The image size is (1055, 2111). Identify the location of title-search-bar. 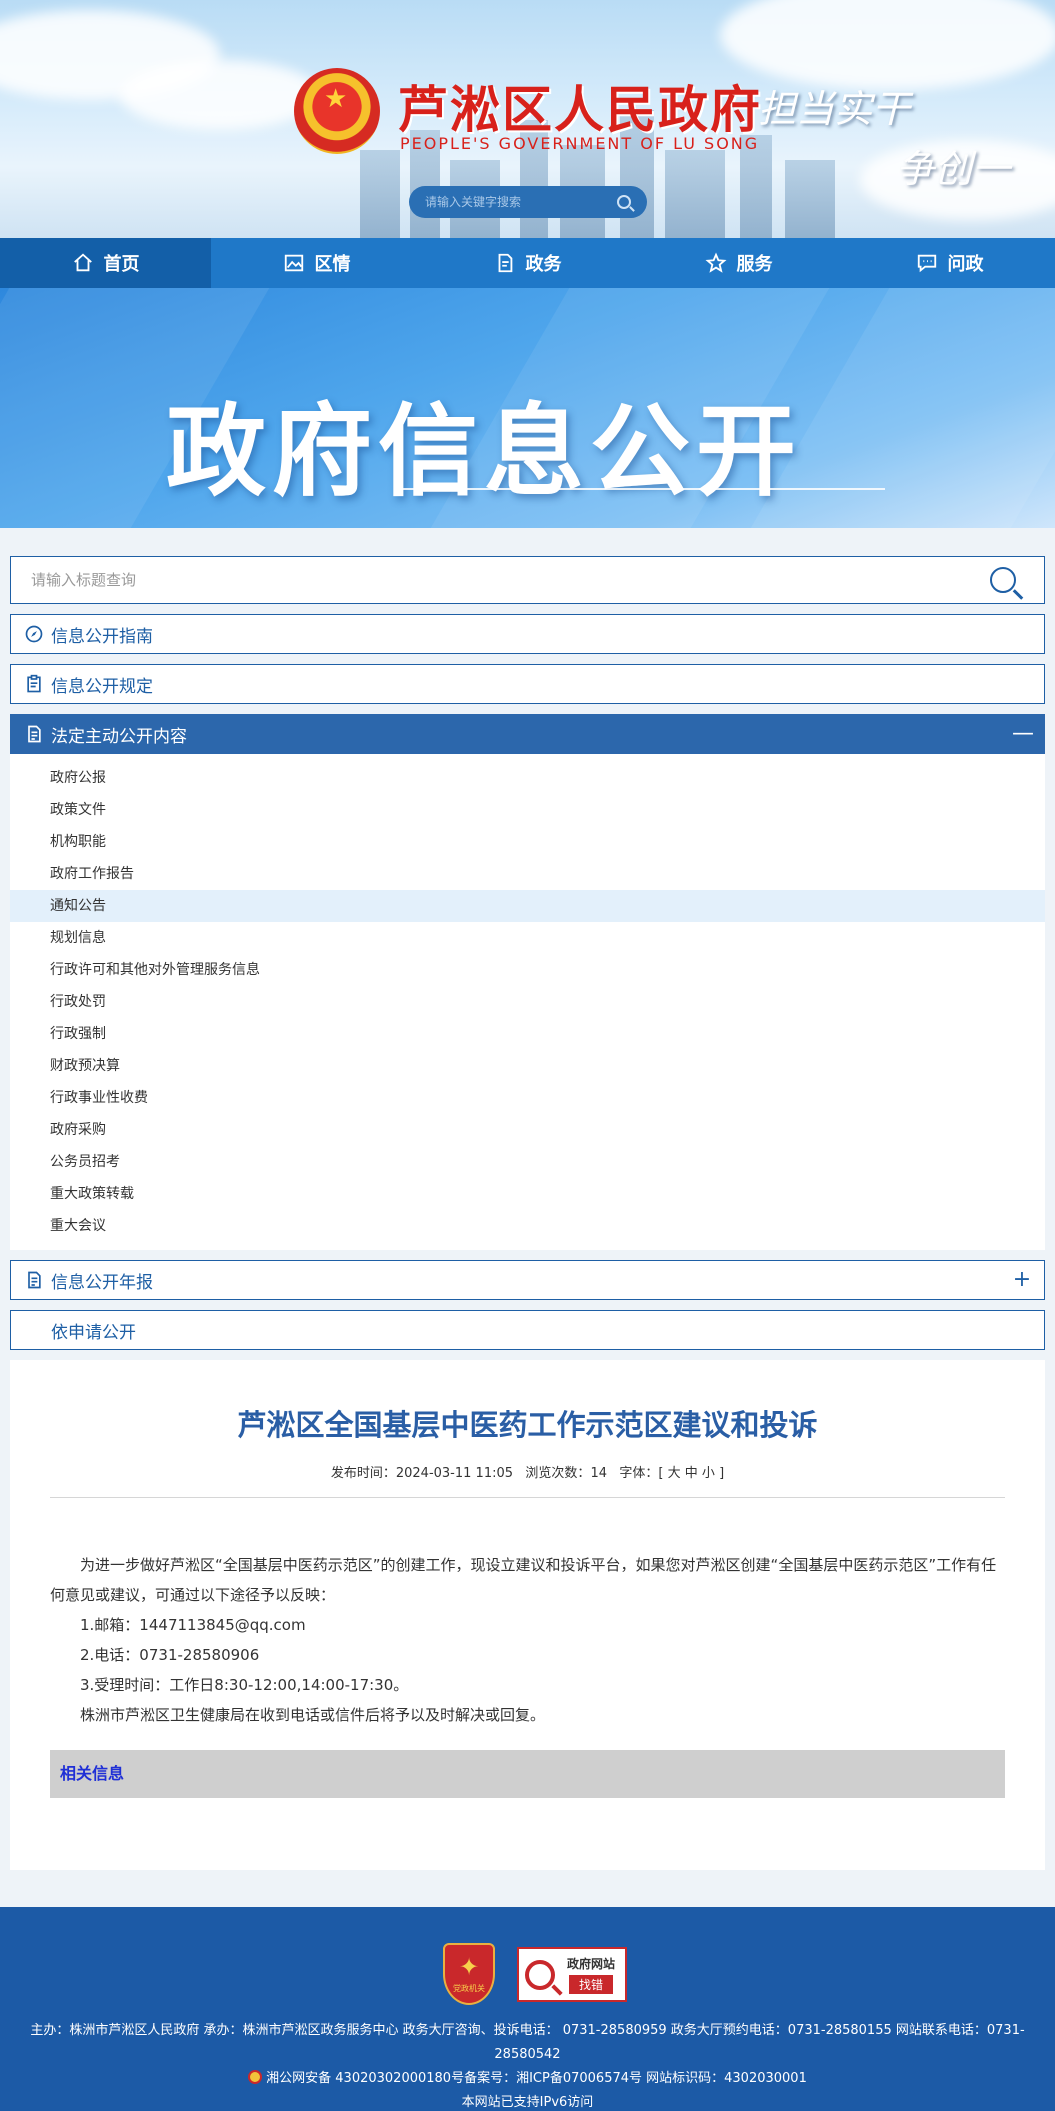
(527, 580).